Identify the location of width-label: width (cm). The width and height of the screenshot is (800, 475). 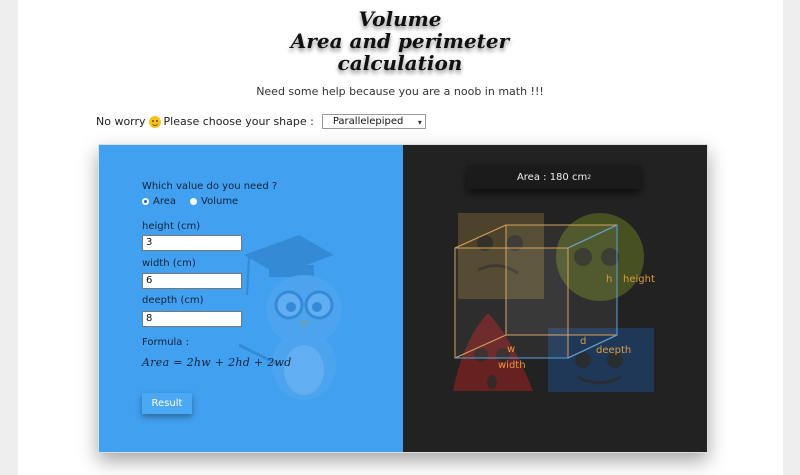
(169, 263).